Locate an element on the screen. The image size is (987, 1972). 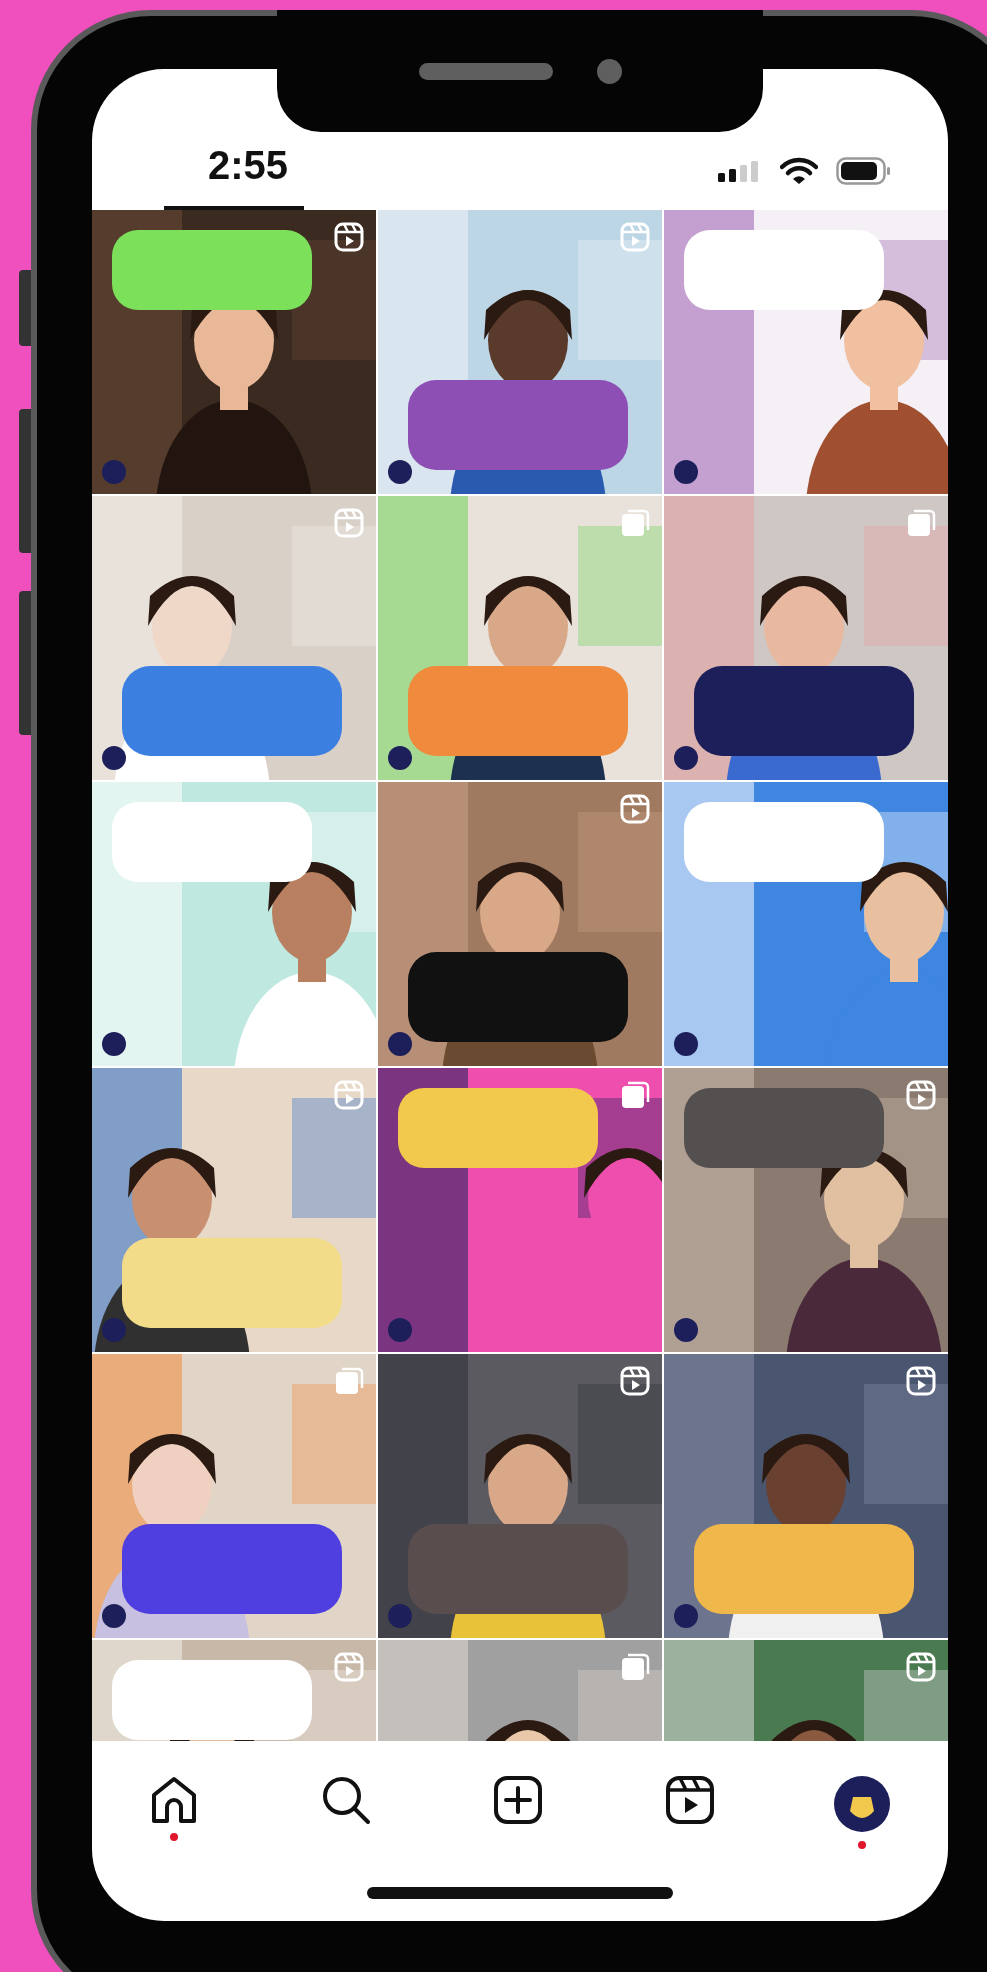
search-icon is located at coordinates (346, 1800).